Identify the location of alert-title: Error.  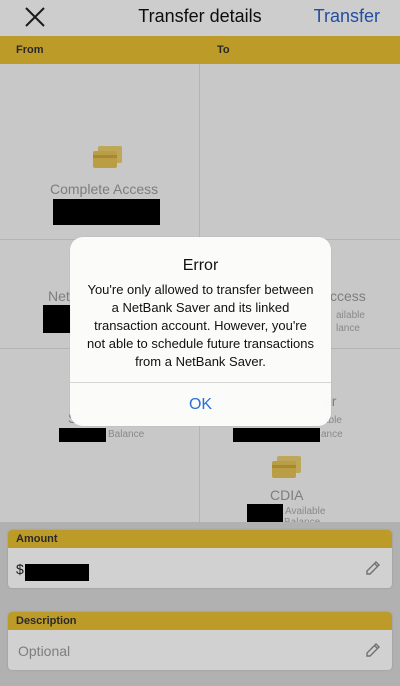
(200, 265).